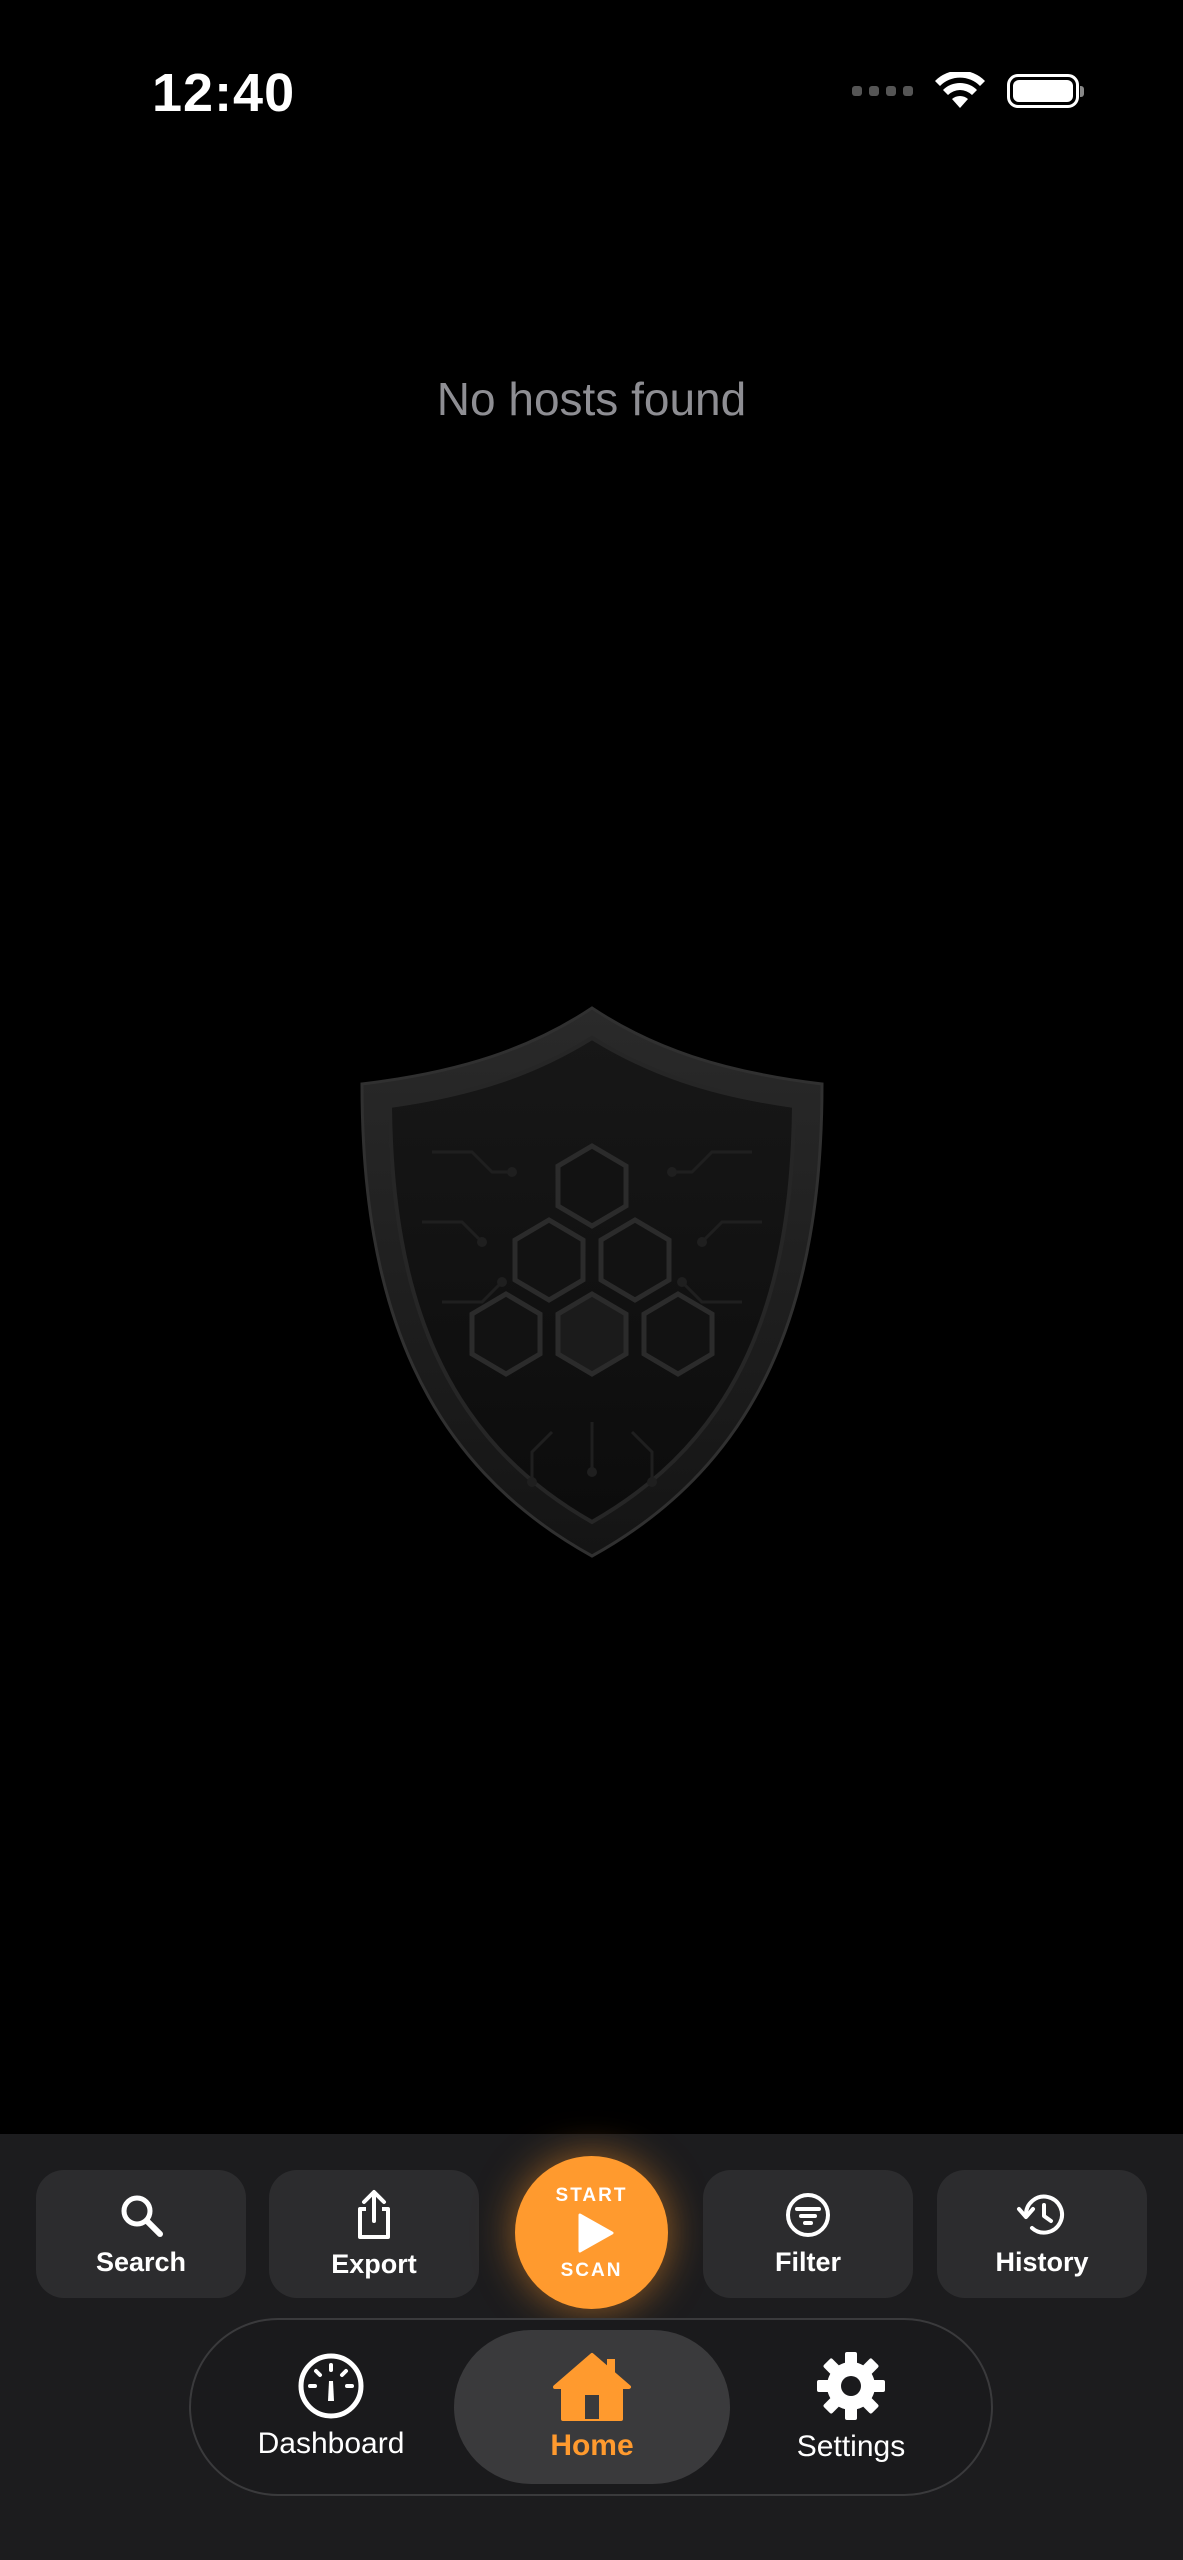 The width and height of the screenshot is (1183, 2560). Describe the element at coordinates (807, 2261) in the screenshot. I see `filter-button-label: Filter` at that location.